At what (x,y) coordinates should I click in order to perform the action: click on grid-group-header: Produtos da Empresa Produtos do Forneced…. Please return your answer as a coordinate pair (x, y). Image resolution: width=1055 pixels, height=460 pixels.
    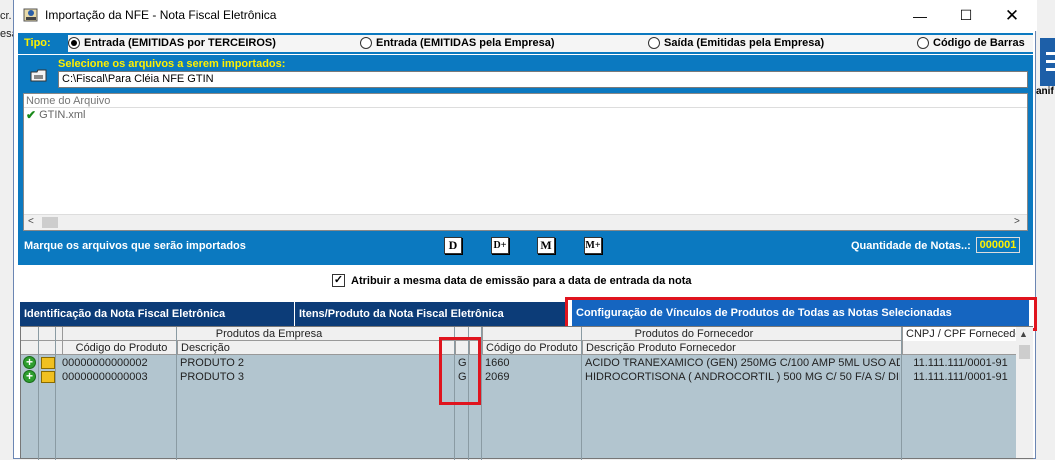
    Looking at the image, I should click on (518, 334).